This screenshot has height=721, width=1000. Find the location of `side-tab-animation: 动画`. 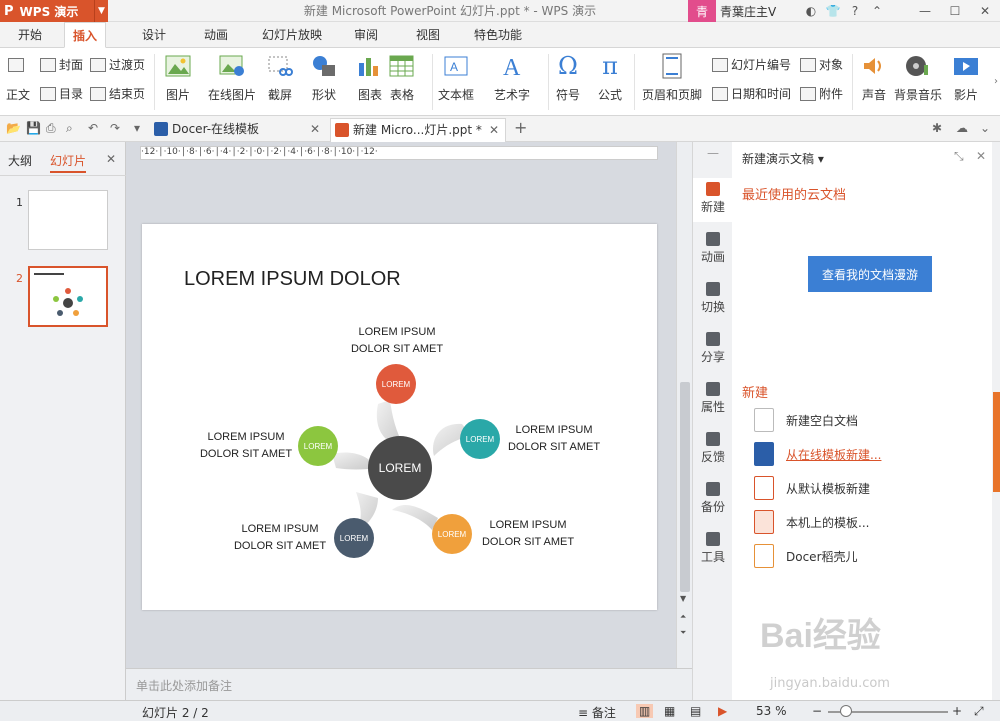

side-tab-animation: 动画 is located at coordinates (713, 248).